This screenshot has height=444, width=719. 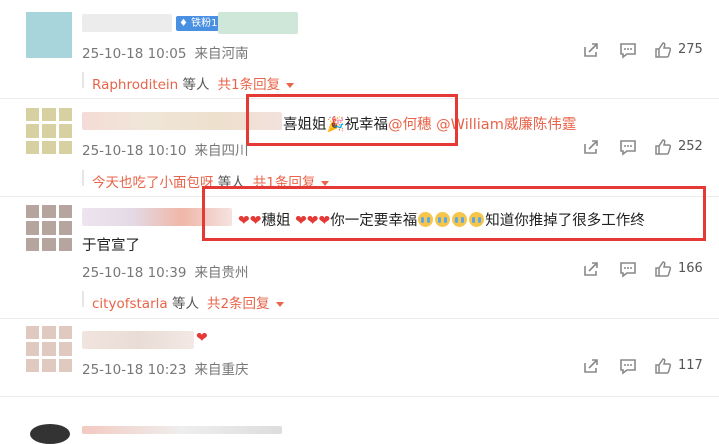 I want to click on comment-location: 来自河南, so click(x=221, y=54).